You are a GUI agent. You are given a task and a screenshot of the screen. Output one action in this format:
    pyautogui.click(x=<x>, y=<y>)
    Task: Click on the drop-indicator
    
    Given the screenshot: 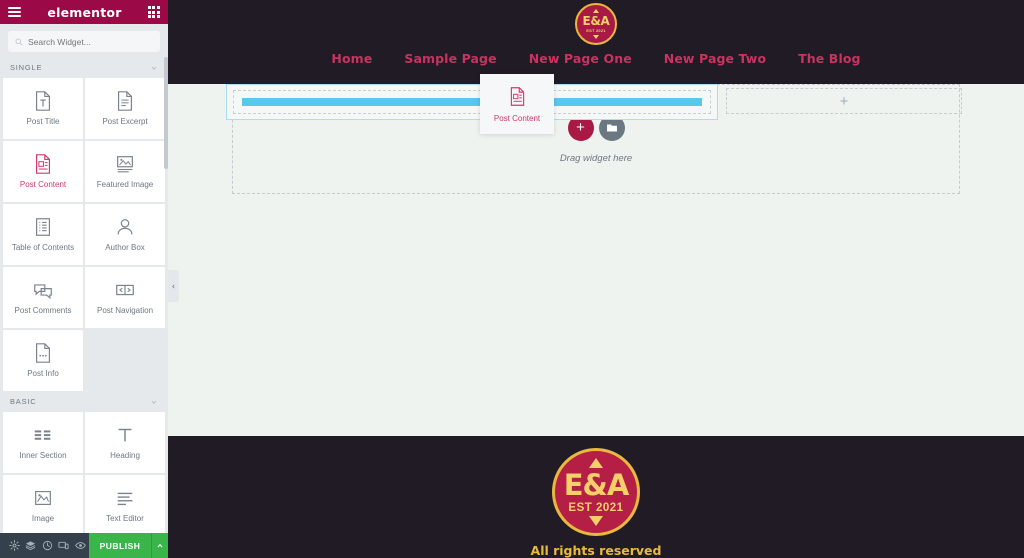 What is the action you would take?
    pyautogui.click(x=472, y=102)
    